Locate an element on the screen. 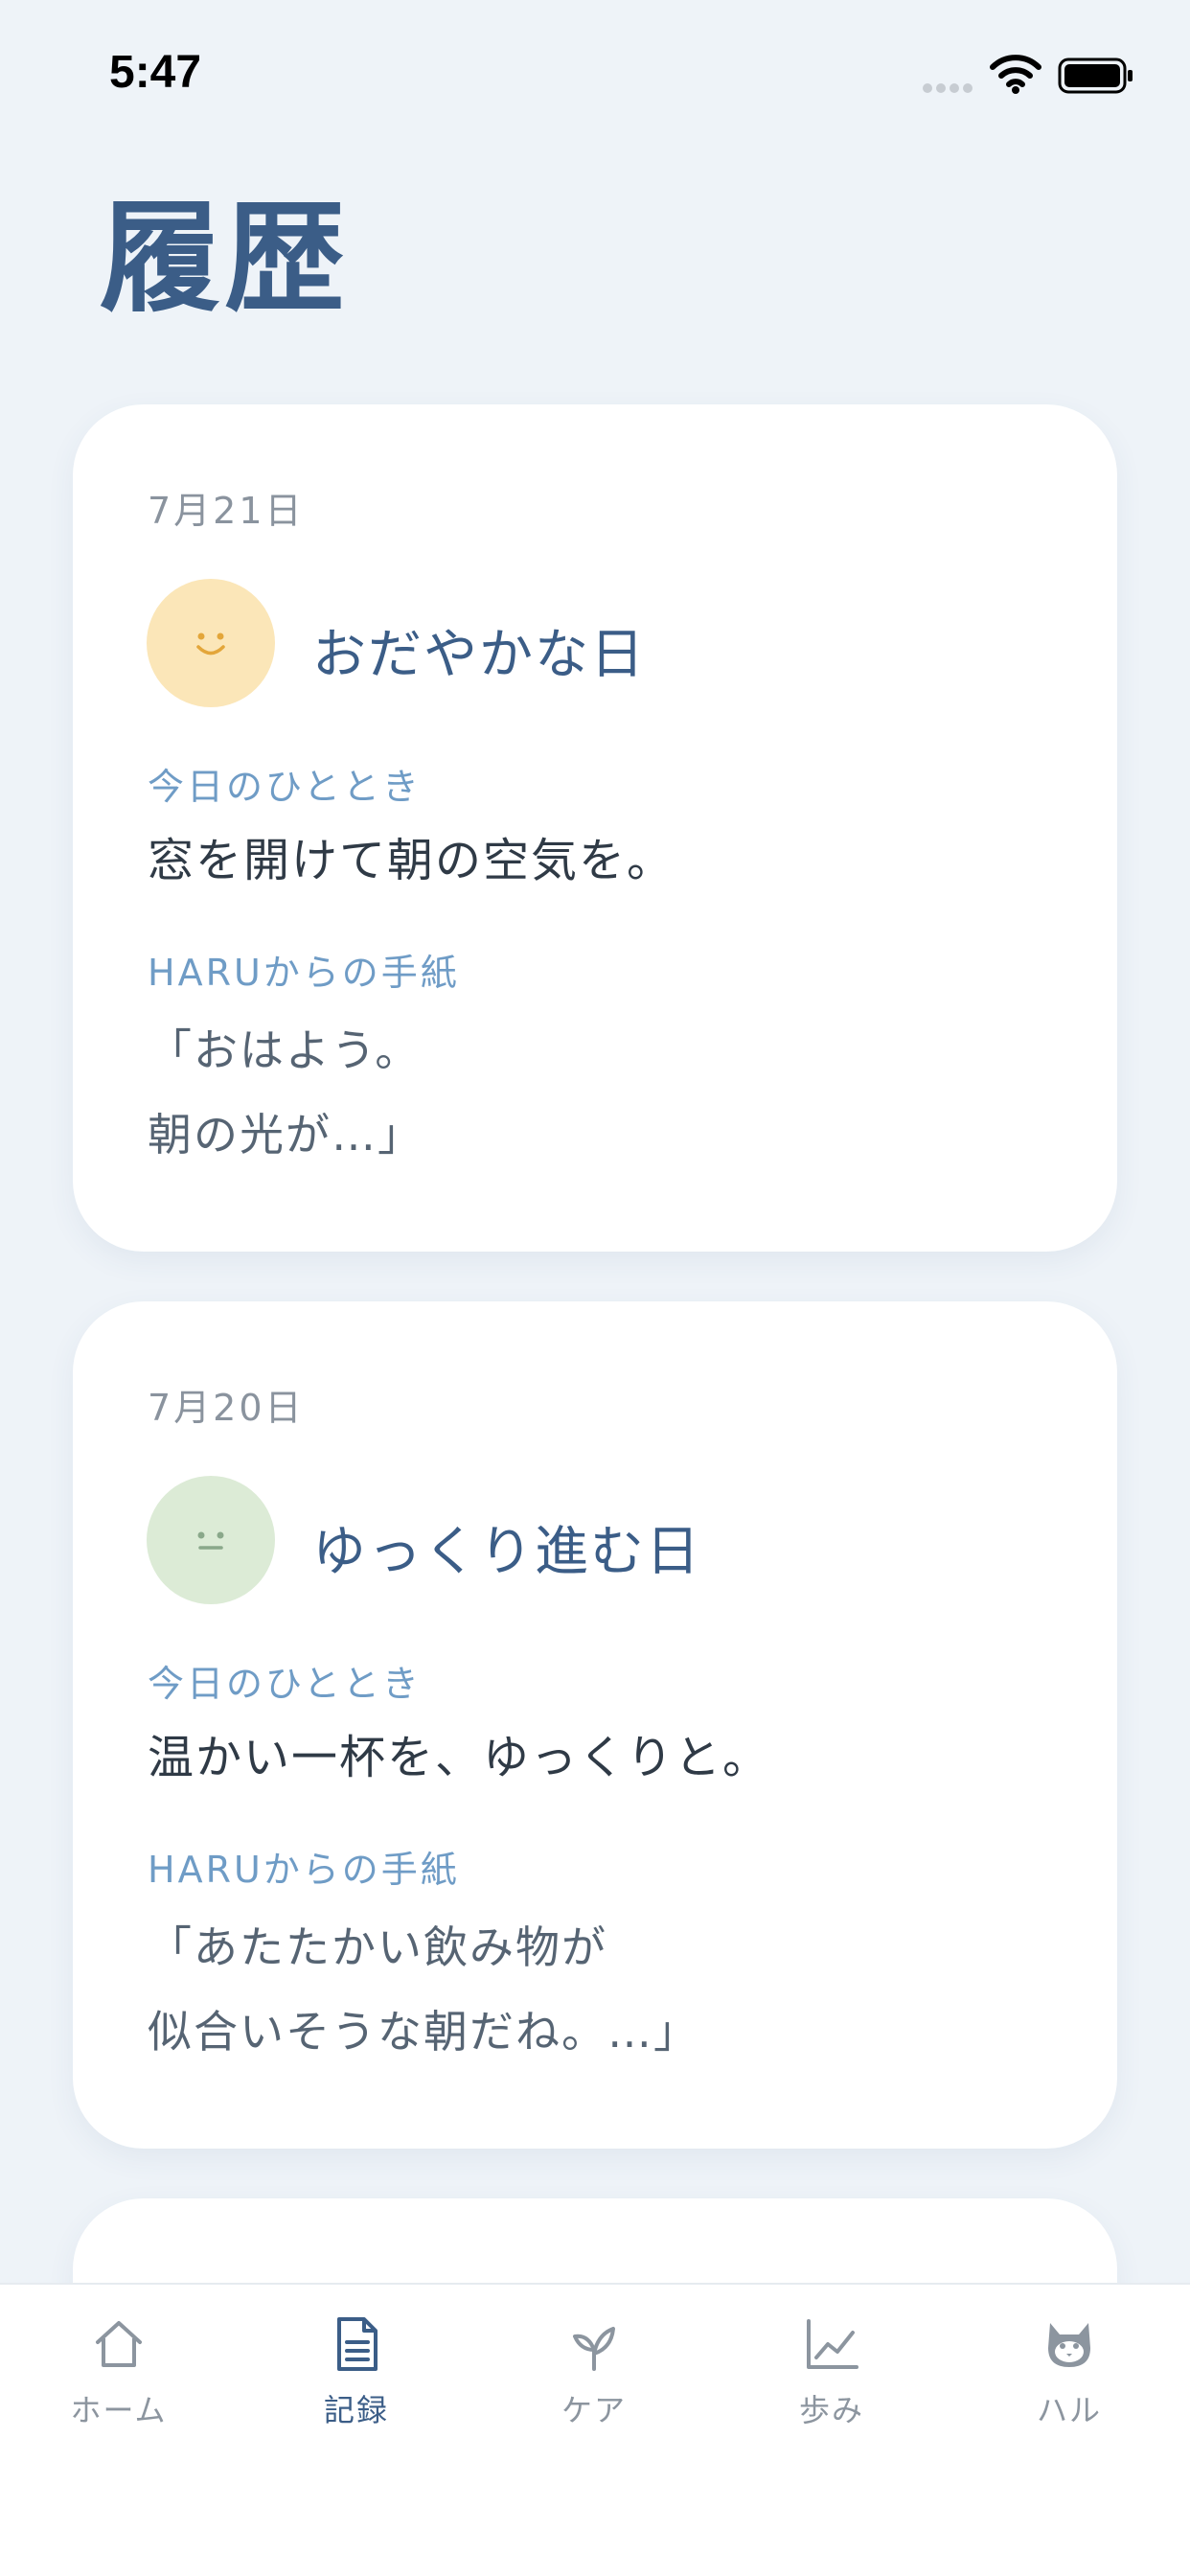 The height and width of the screenshot is (2576, 1190). letter-text: 「おはよう。 朝の光が…」 is located at coordinates (286, 1092).